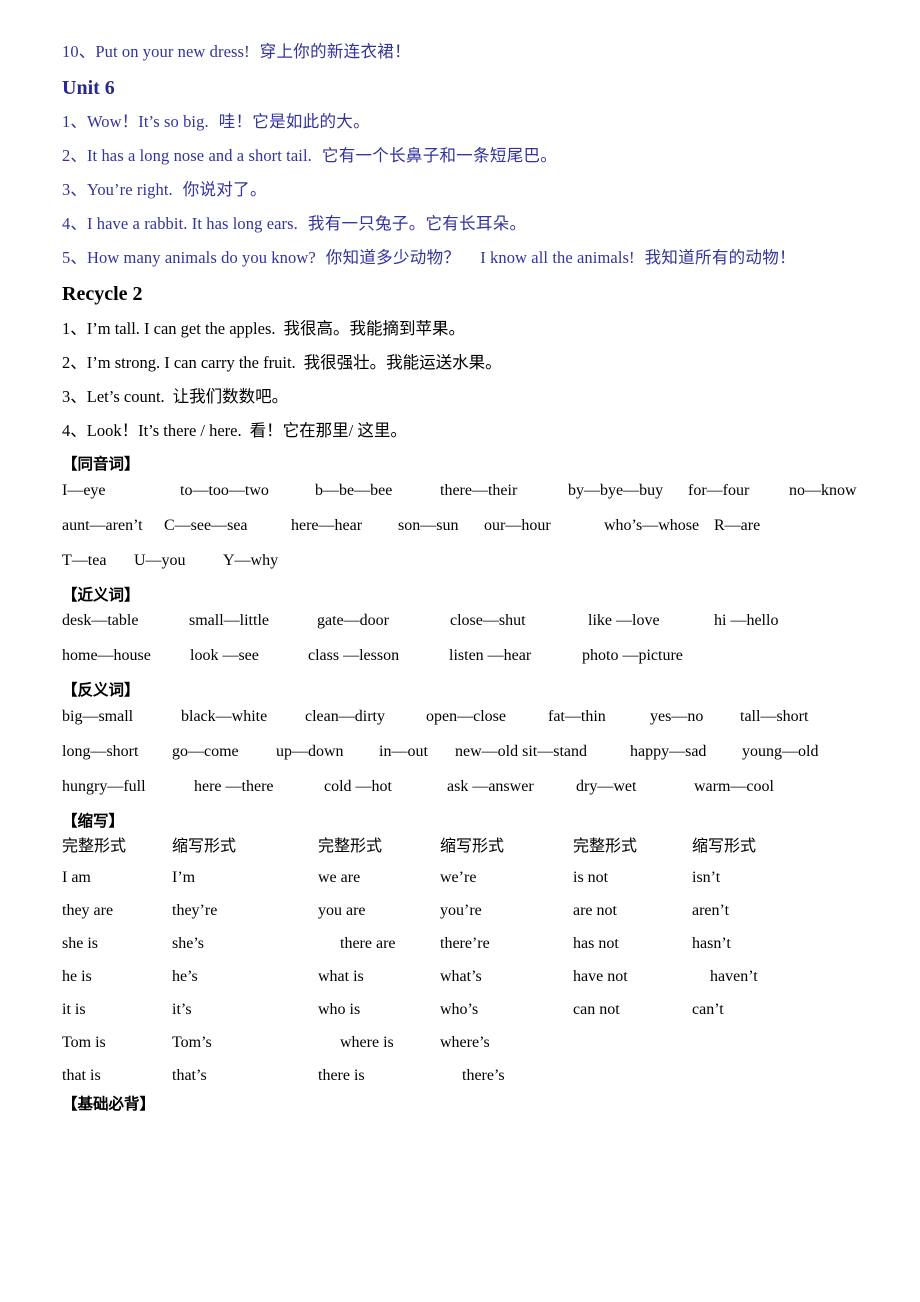 The height and width of the screenshot is (1302, 920). What do you see at coordinates (182, 1009) in the screenshot?
I see `short-form-cell: it’s` at bounding box center [182, 1009].